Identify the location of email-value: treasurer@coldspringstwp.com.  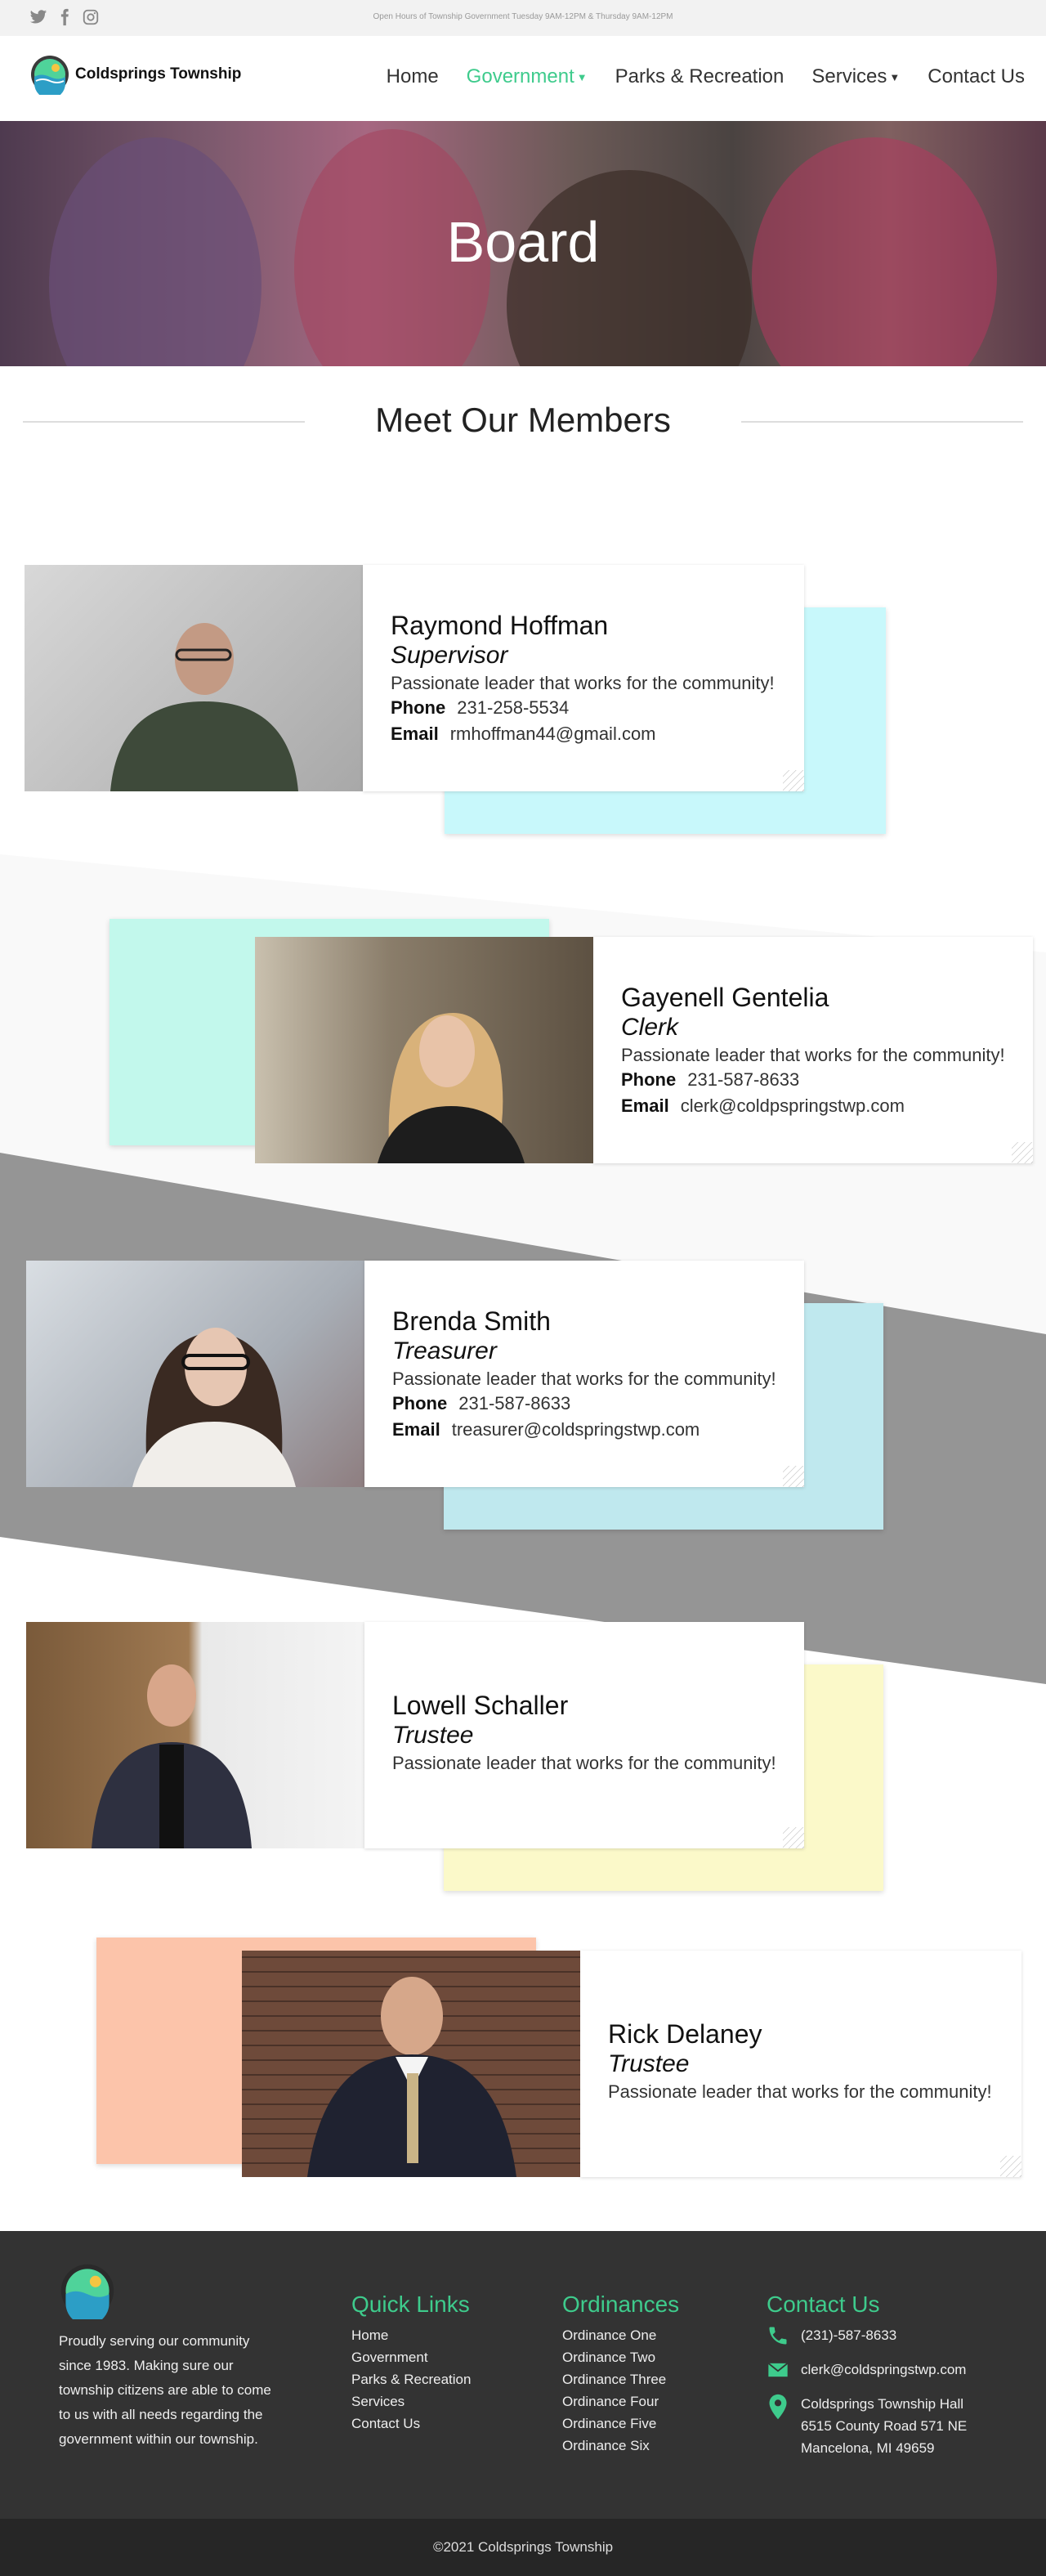
(576, 1429).